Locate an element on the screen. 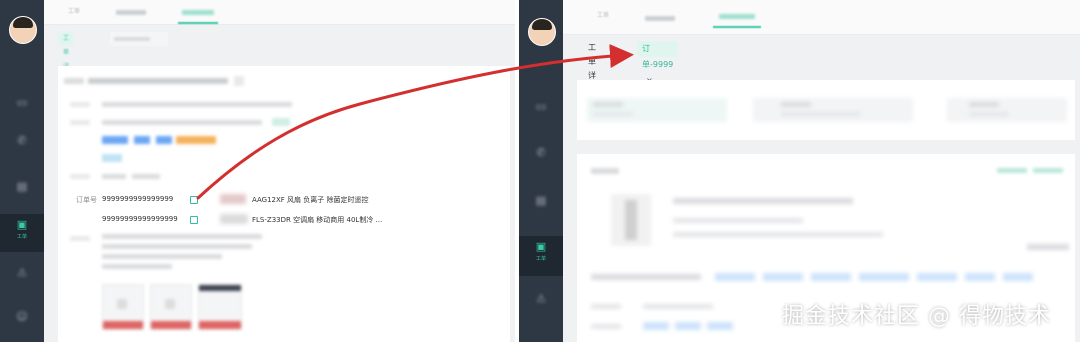 This screenshot has width=1080, height=342. nav-item-6: ☺ is located at coordinates (22, 324).